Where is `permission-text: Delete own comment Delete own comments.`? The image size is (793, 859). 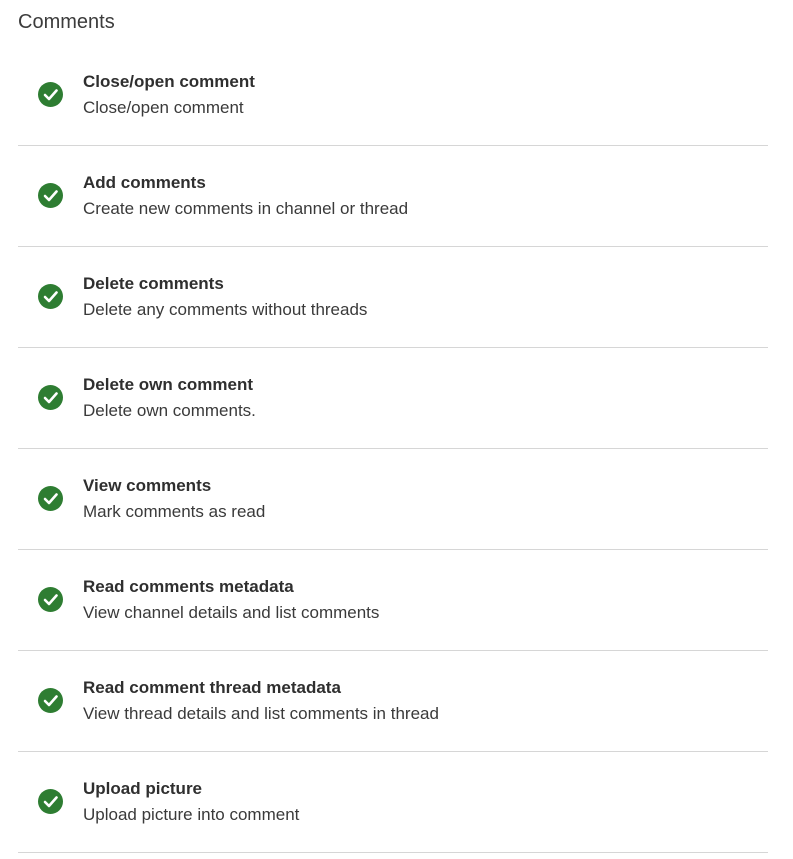 permission-text: Delete own comment Delete own comments. is located at coordinates (420, 398).